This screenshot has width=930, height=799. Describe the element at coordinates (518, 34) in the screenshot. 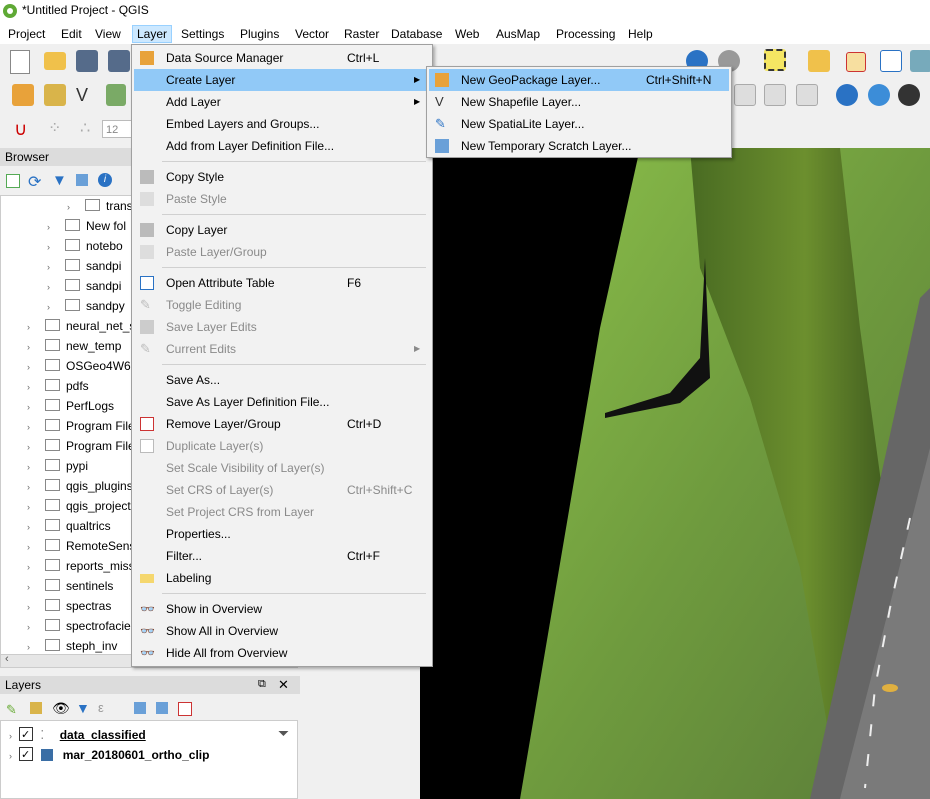

I see `menu-ausmap: AusMap` at that location.